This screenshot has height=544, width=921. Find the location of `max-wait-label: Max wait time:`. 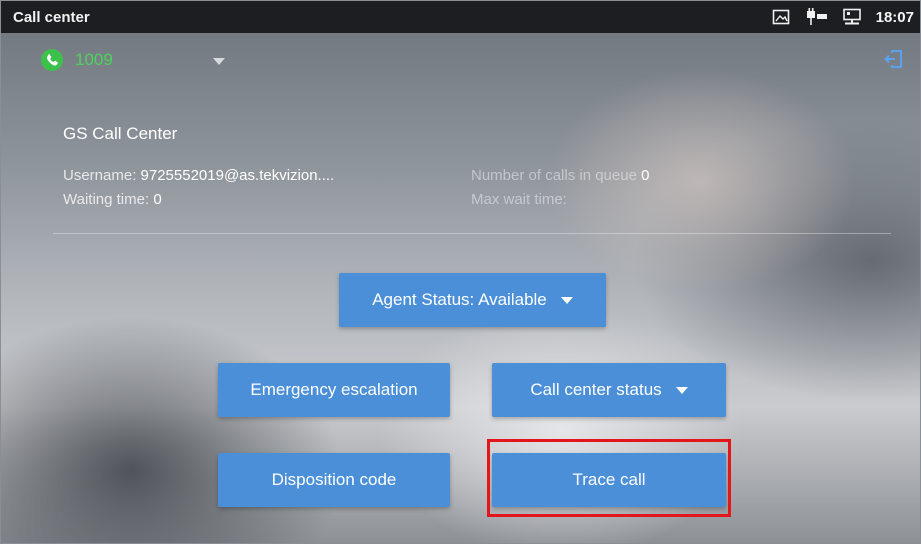

max-wait-label: Max wait time: is located at coordinates (519, 199).